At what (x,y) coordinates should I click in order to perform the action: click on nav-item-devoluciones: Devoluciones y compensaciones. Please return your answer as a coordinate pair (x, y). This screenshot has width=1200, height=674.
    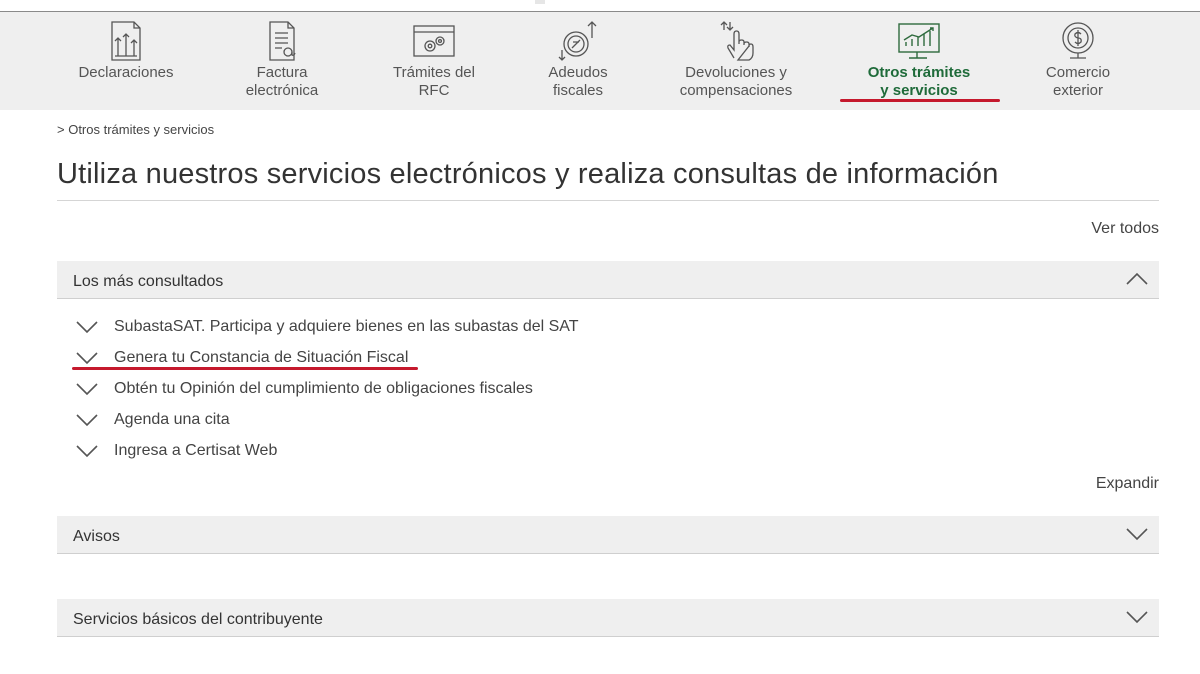
    Looking at the image, I should click on (736, 61).